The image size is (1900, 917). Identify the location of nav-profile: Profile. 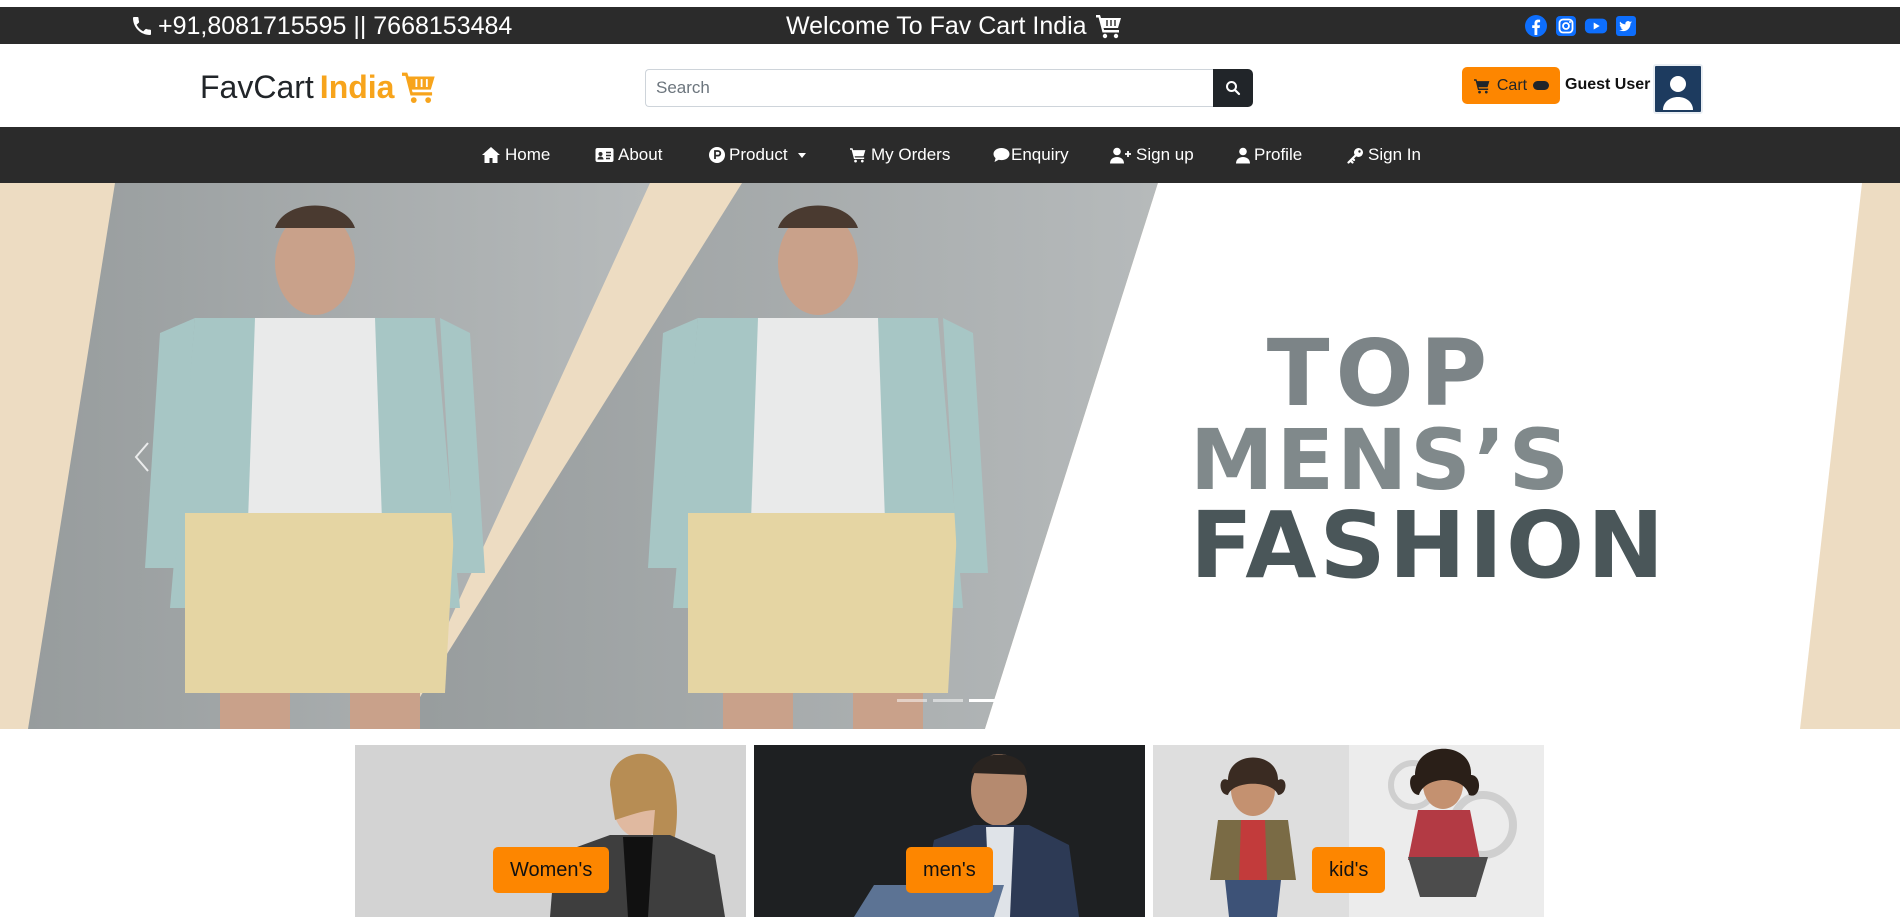
(1269, 155).